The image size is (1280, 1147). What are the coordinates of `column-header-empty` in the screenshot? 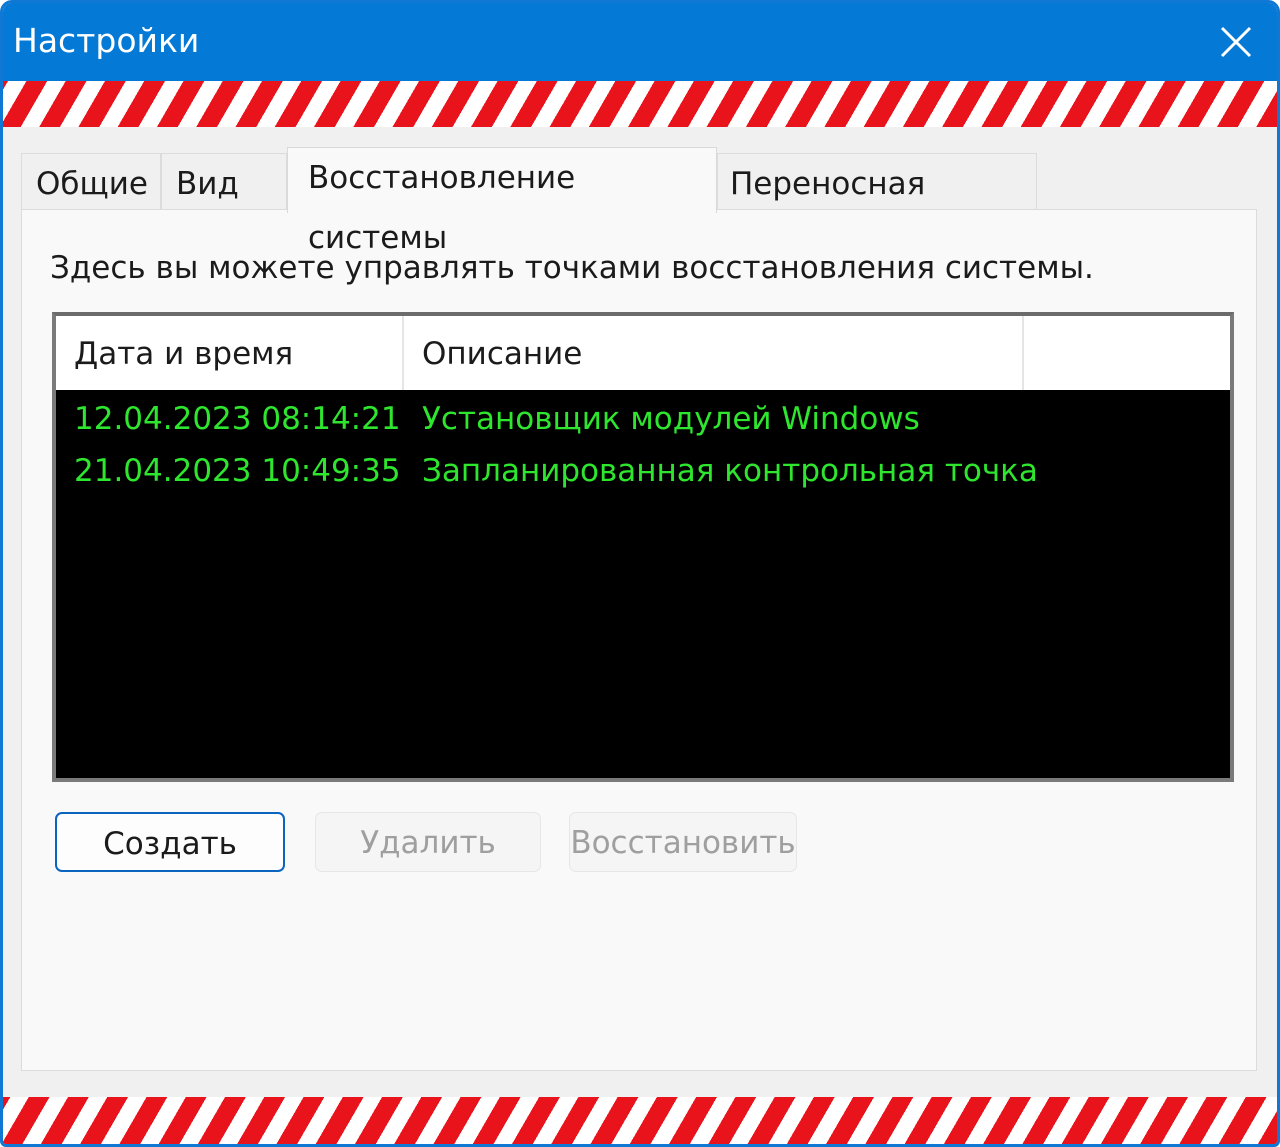 It's located at (1127, 353).